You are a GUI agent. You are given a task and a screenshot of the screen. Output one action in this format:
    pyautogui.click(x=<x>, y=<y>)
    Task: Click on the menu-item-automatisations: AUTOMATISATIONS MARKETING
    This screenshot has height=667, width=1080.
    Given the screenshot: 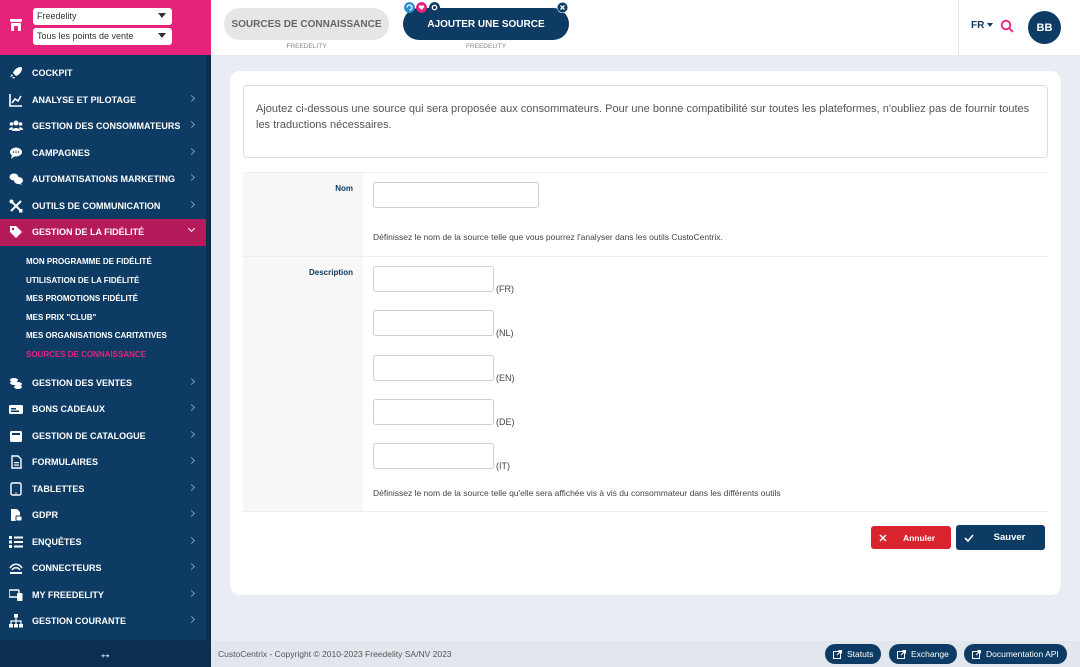 What is the action you would take?
    pyautogui.click(x=103, y=179)
    